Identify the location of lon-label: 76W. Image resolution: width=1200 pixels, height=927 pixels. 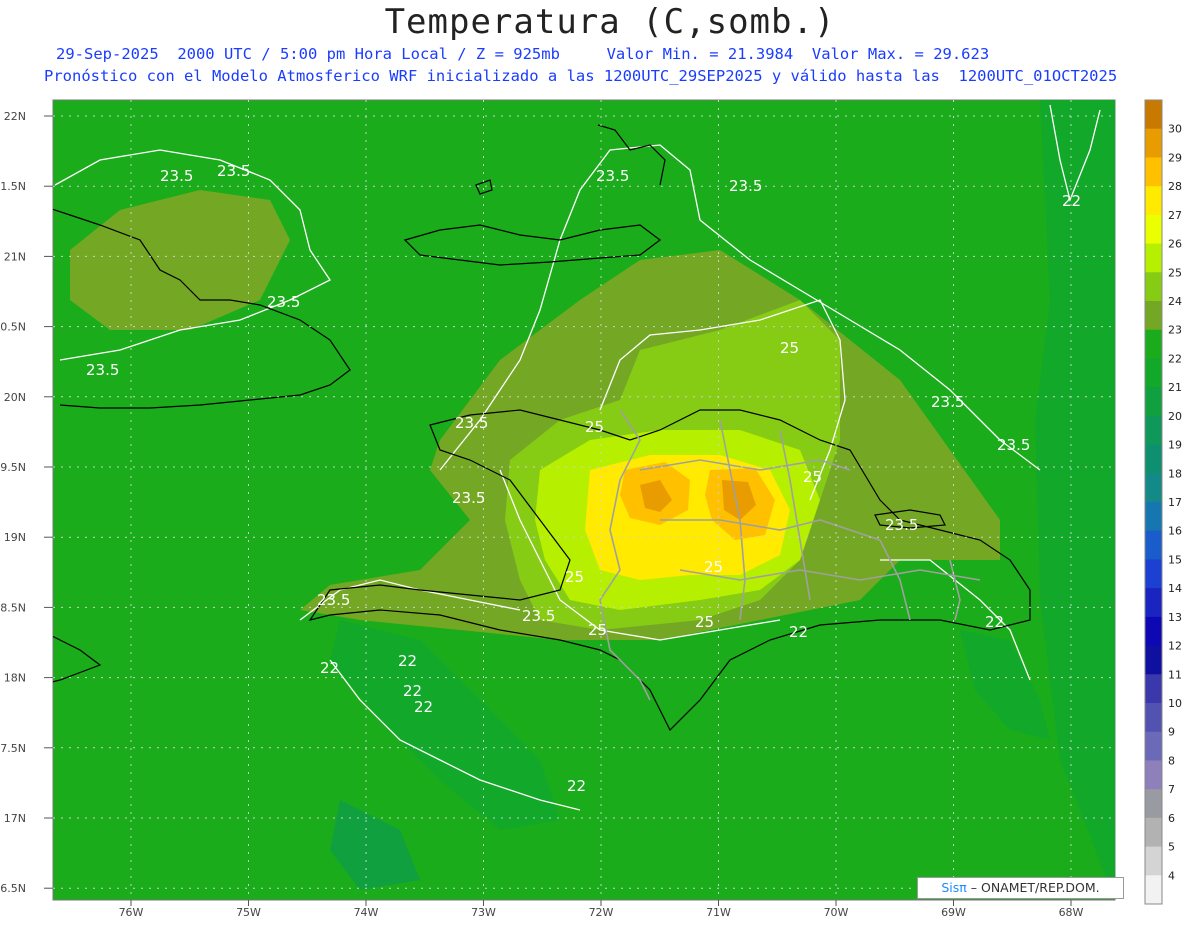
(131, 912).